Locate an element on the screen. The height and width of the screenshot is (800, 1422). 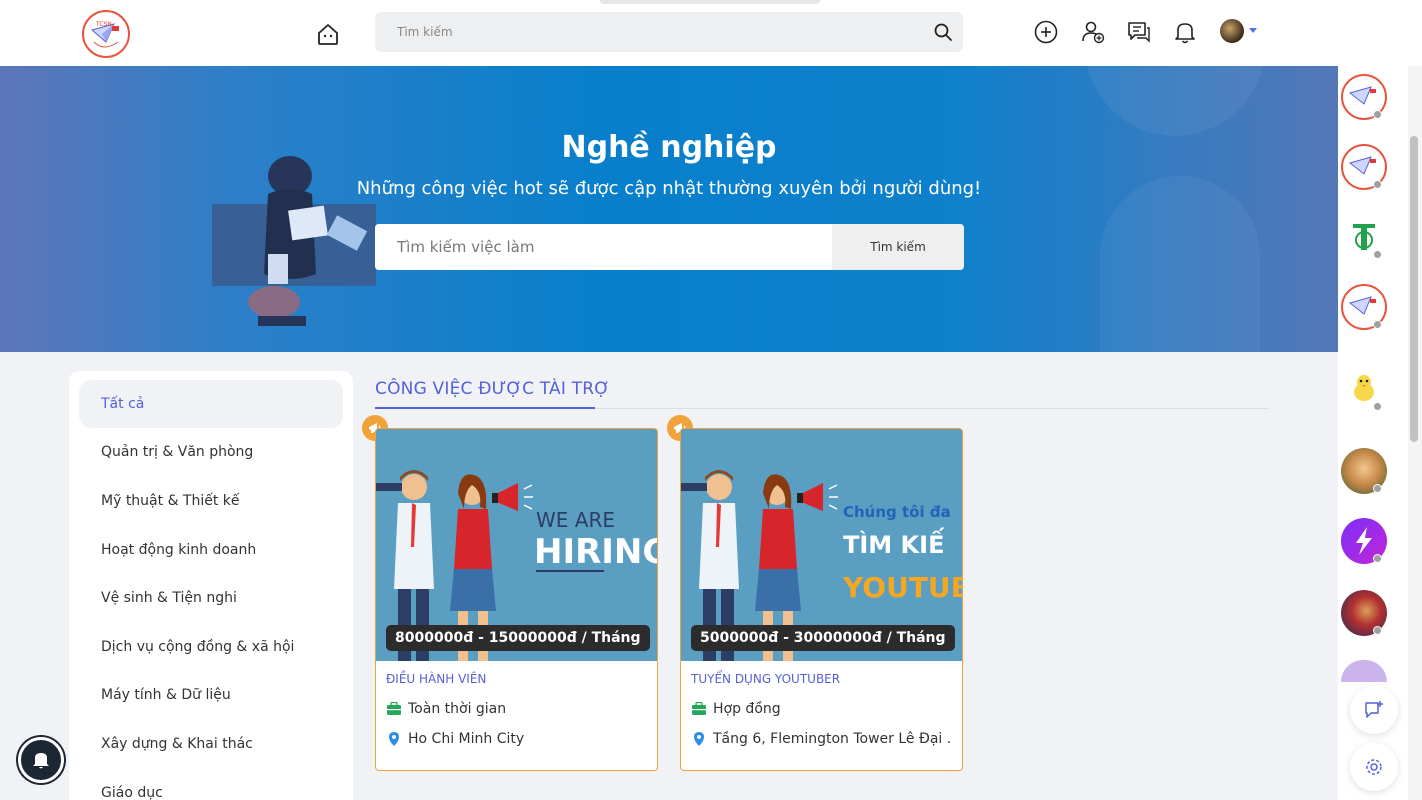
settings-button is located at coordinates (1374, 767).